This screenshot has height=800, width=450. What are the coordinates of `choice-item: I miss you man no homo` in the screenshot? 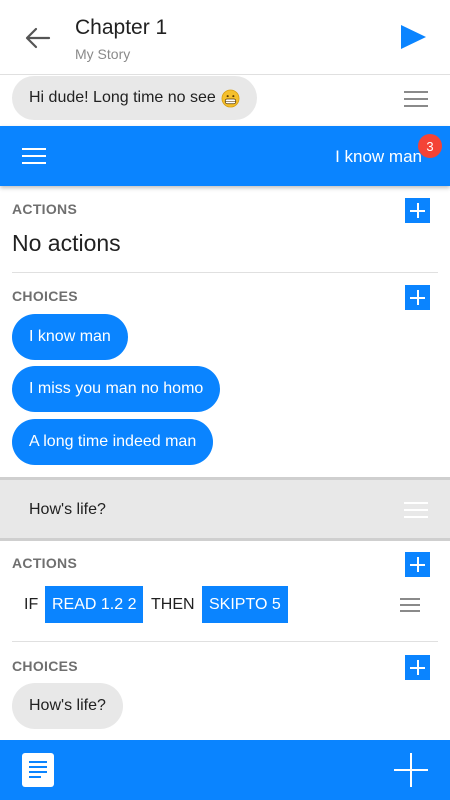 It's located at (116, 389).